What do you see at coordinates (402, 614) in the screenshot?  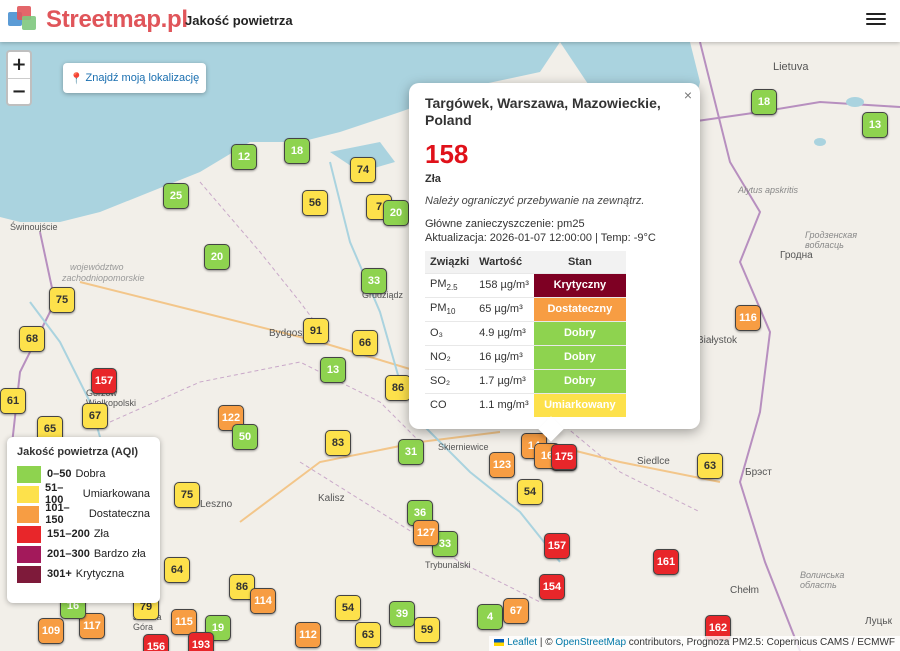 I see `aqi-marker: 39` at bounding box center [402, 614].